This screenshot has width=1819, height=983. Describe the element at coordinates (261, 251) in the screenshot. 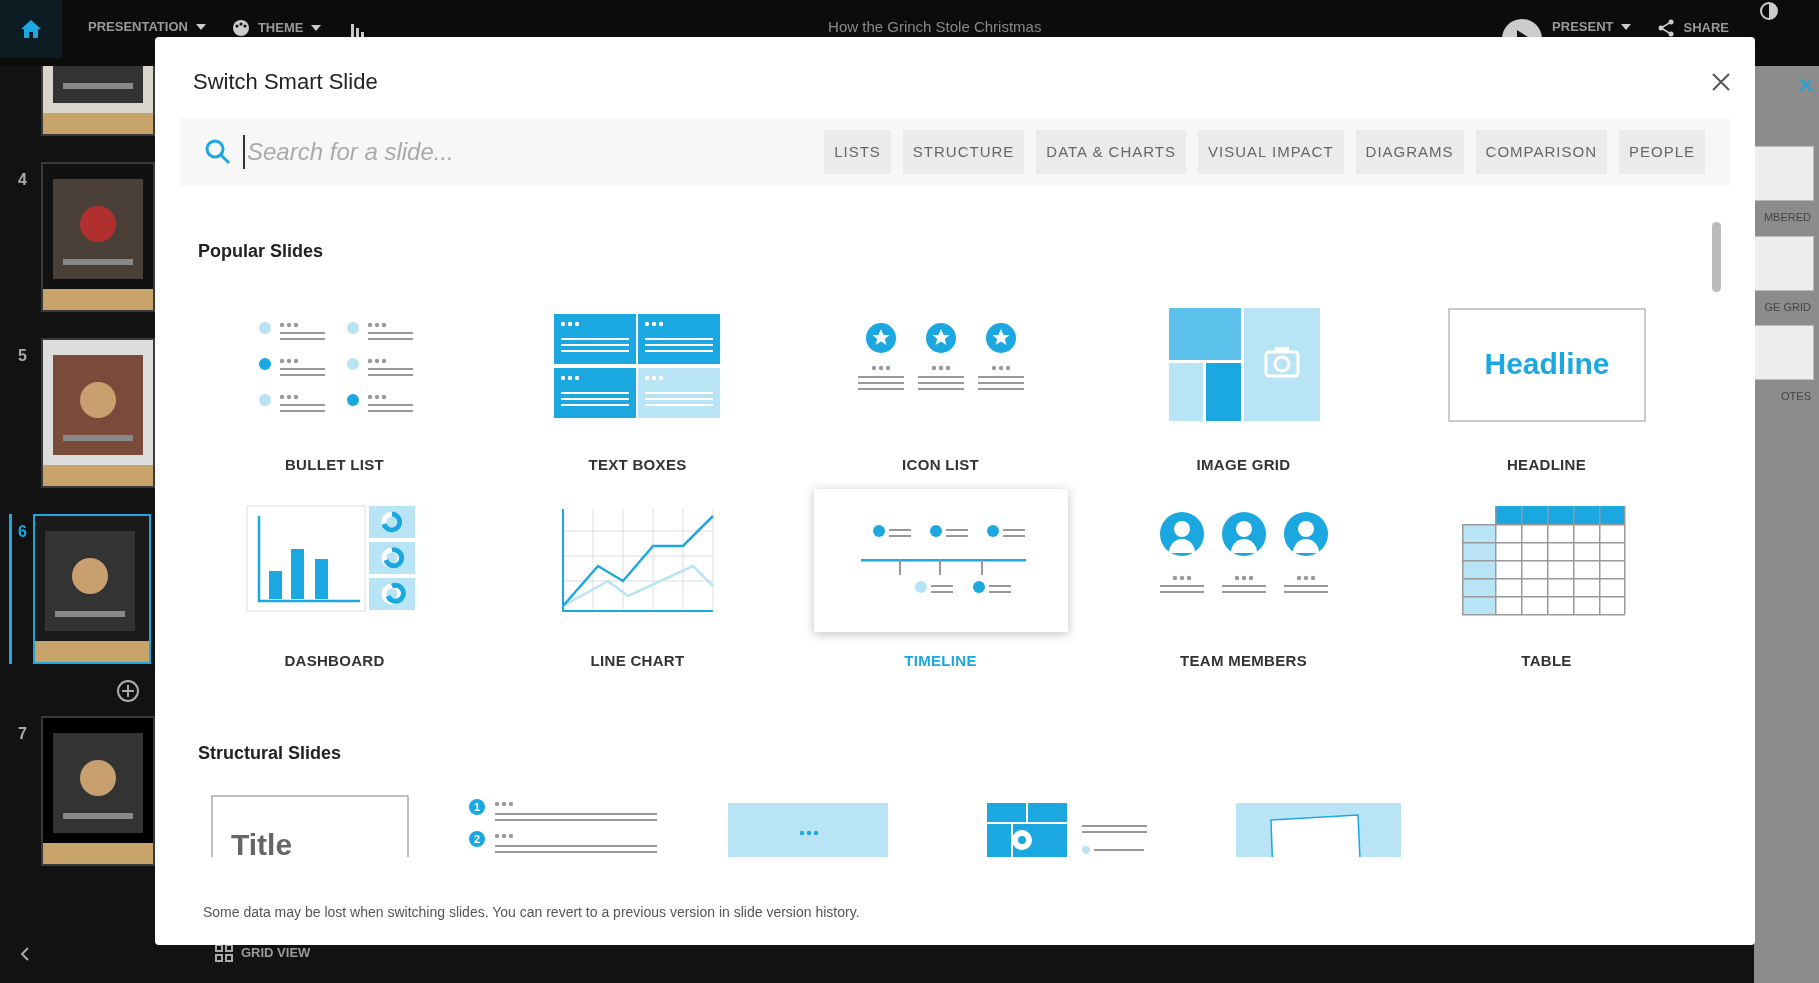

I see `section-heading: Popular Slides` at that location.